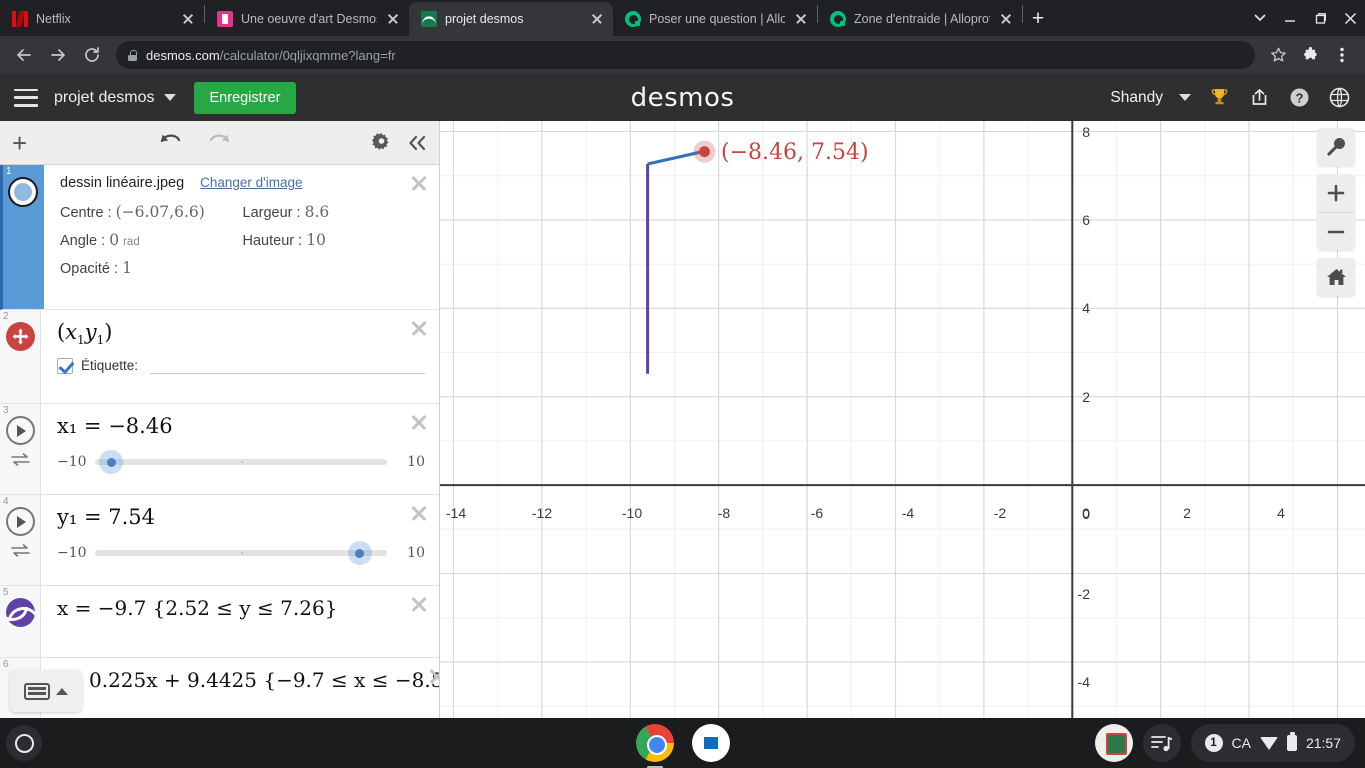 This screenshot has height=768, width=1365. Describe the element at coordinates (102, 19) in the screenshot. I see `browser-tab-netflix: Netflix` at that location.